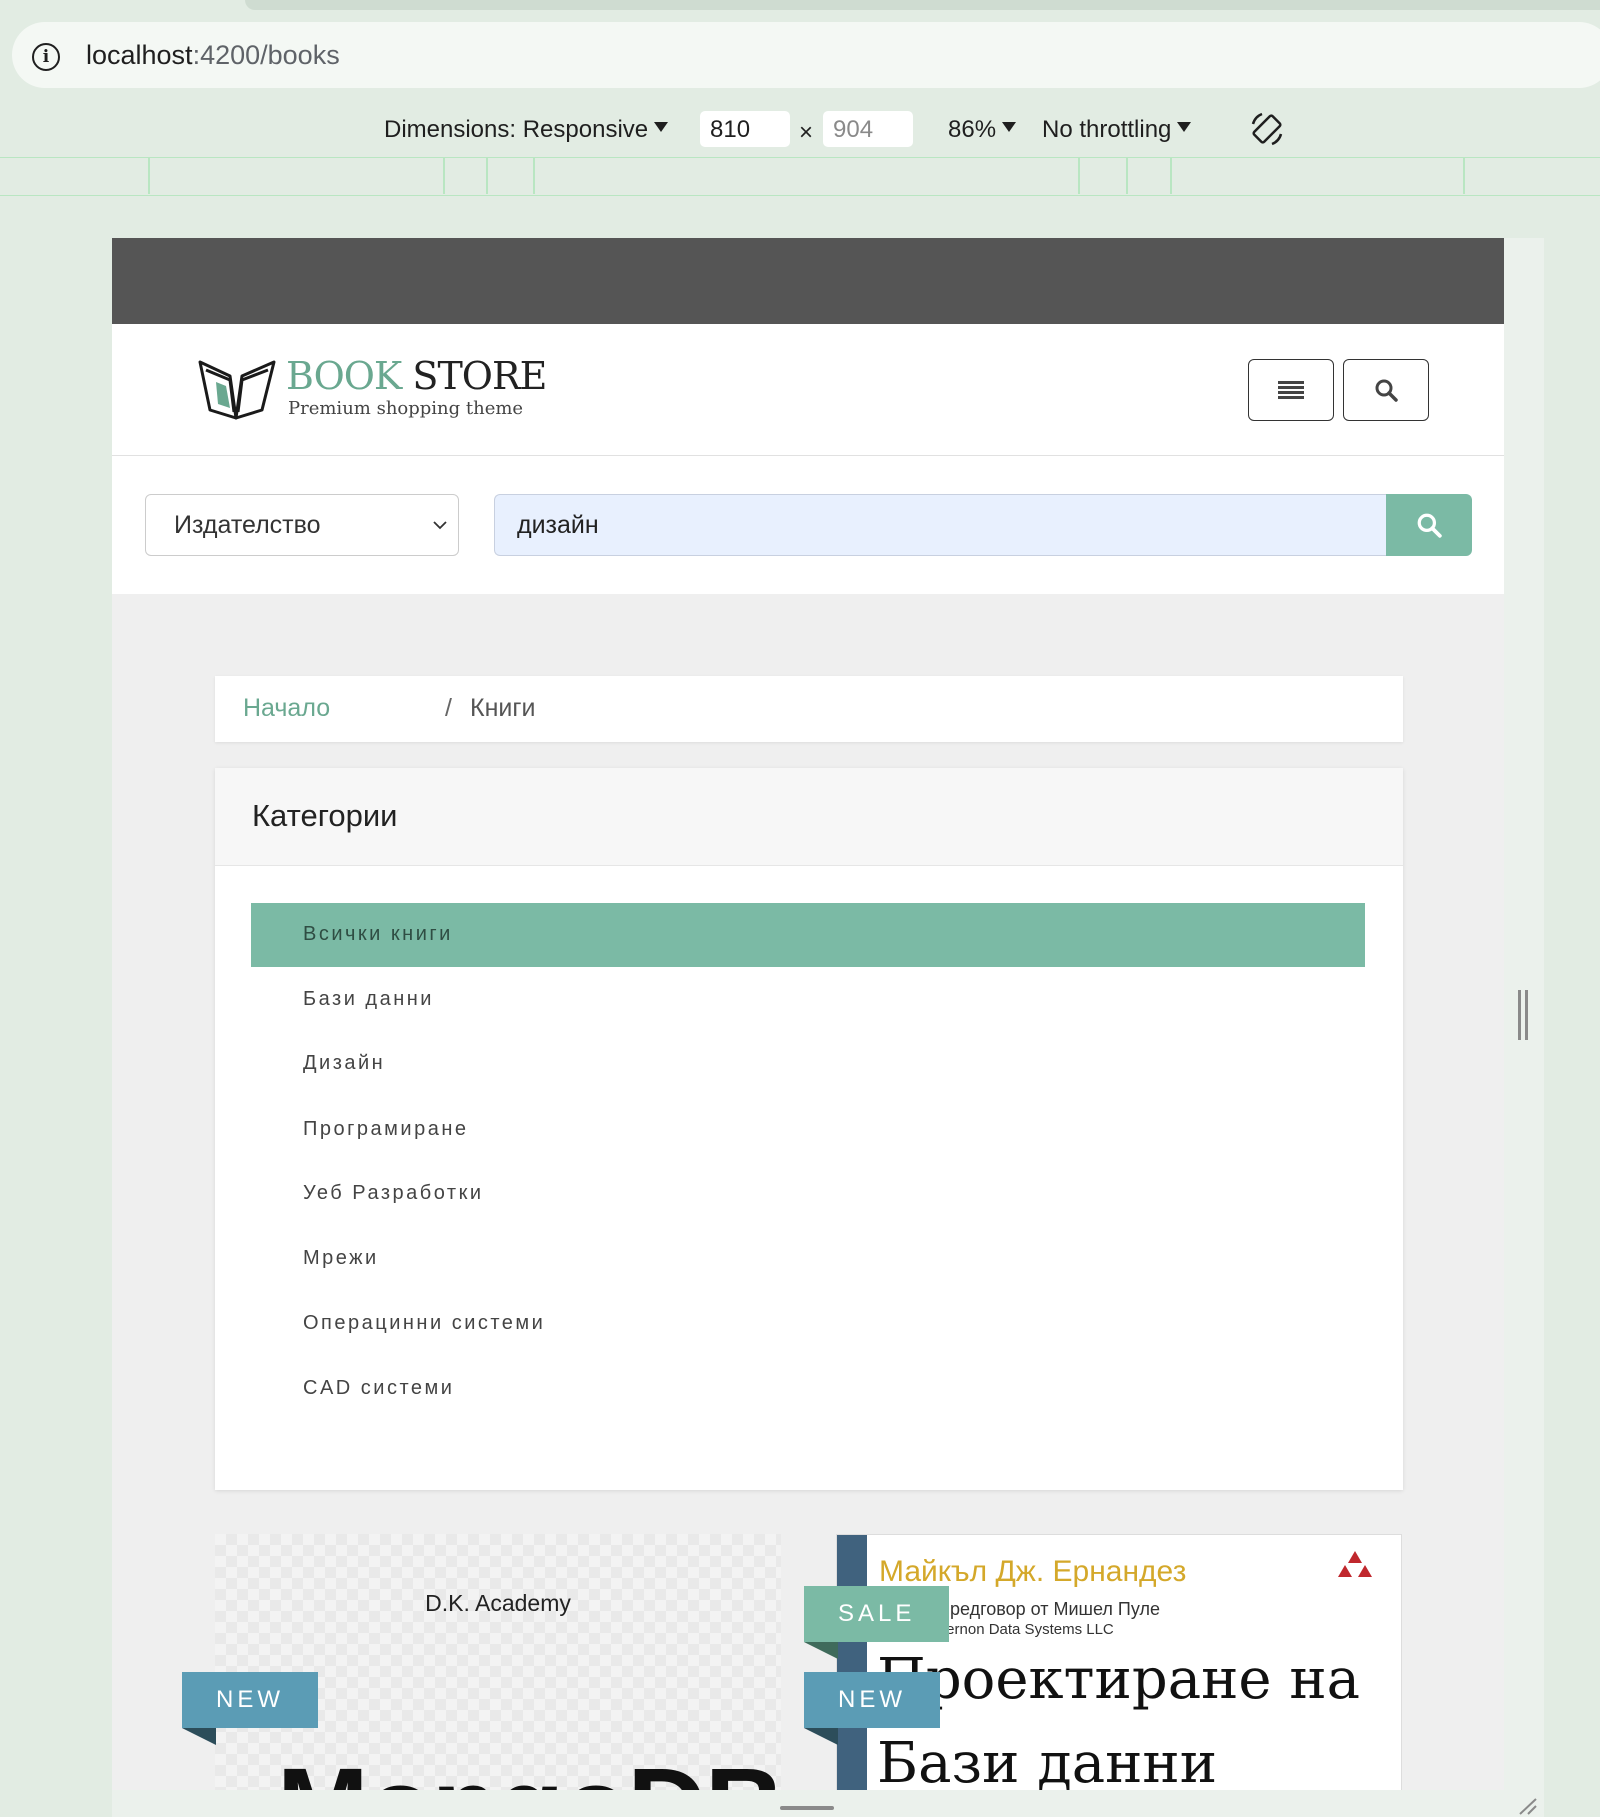  Describe the element at coordinates (806, 55) in the screenshot. I see `address-bar: i localhost:4200/books` at that location.